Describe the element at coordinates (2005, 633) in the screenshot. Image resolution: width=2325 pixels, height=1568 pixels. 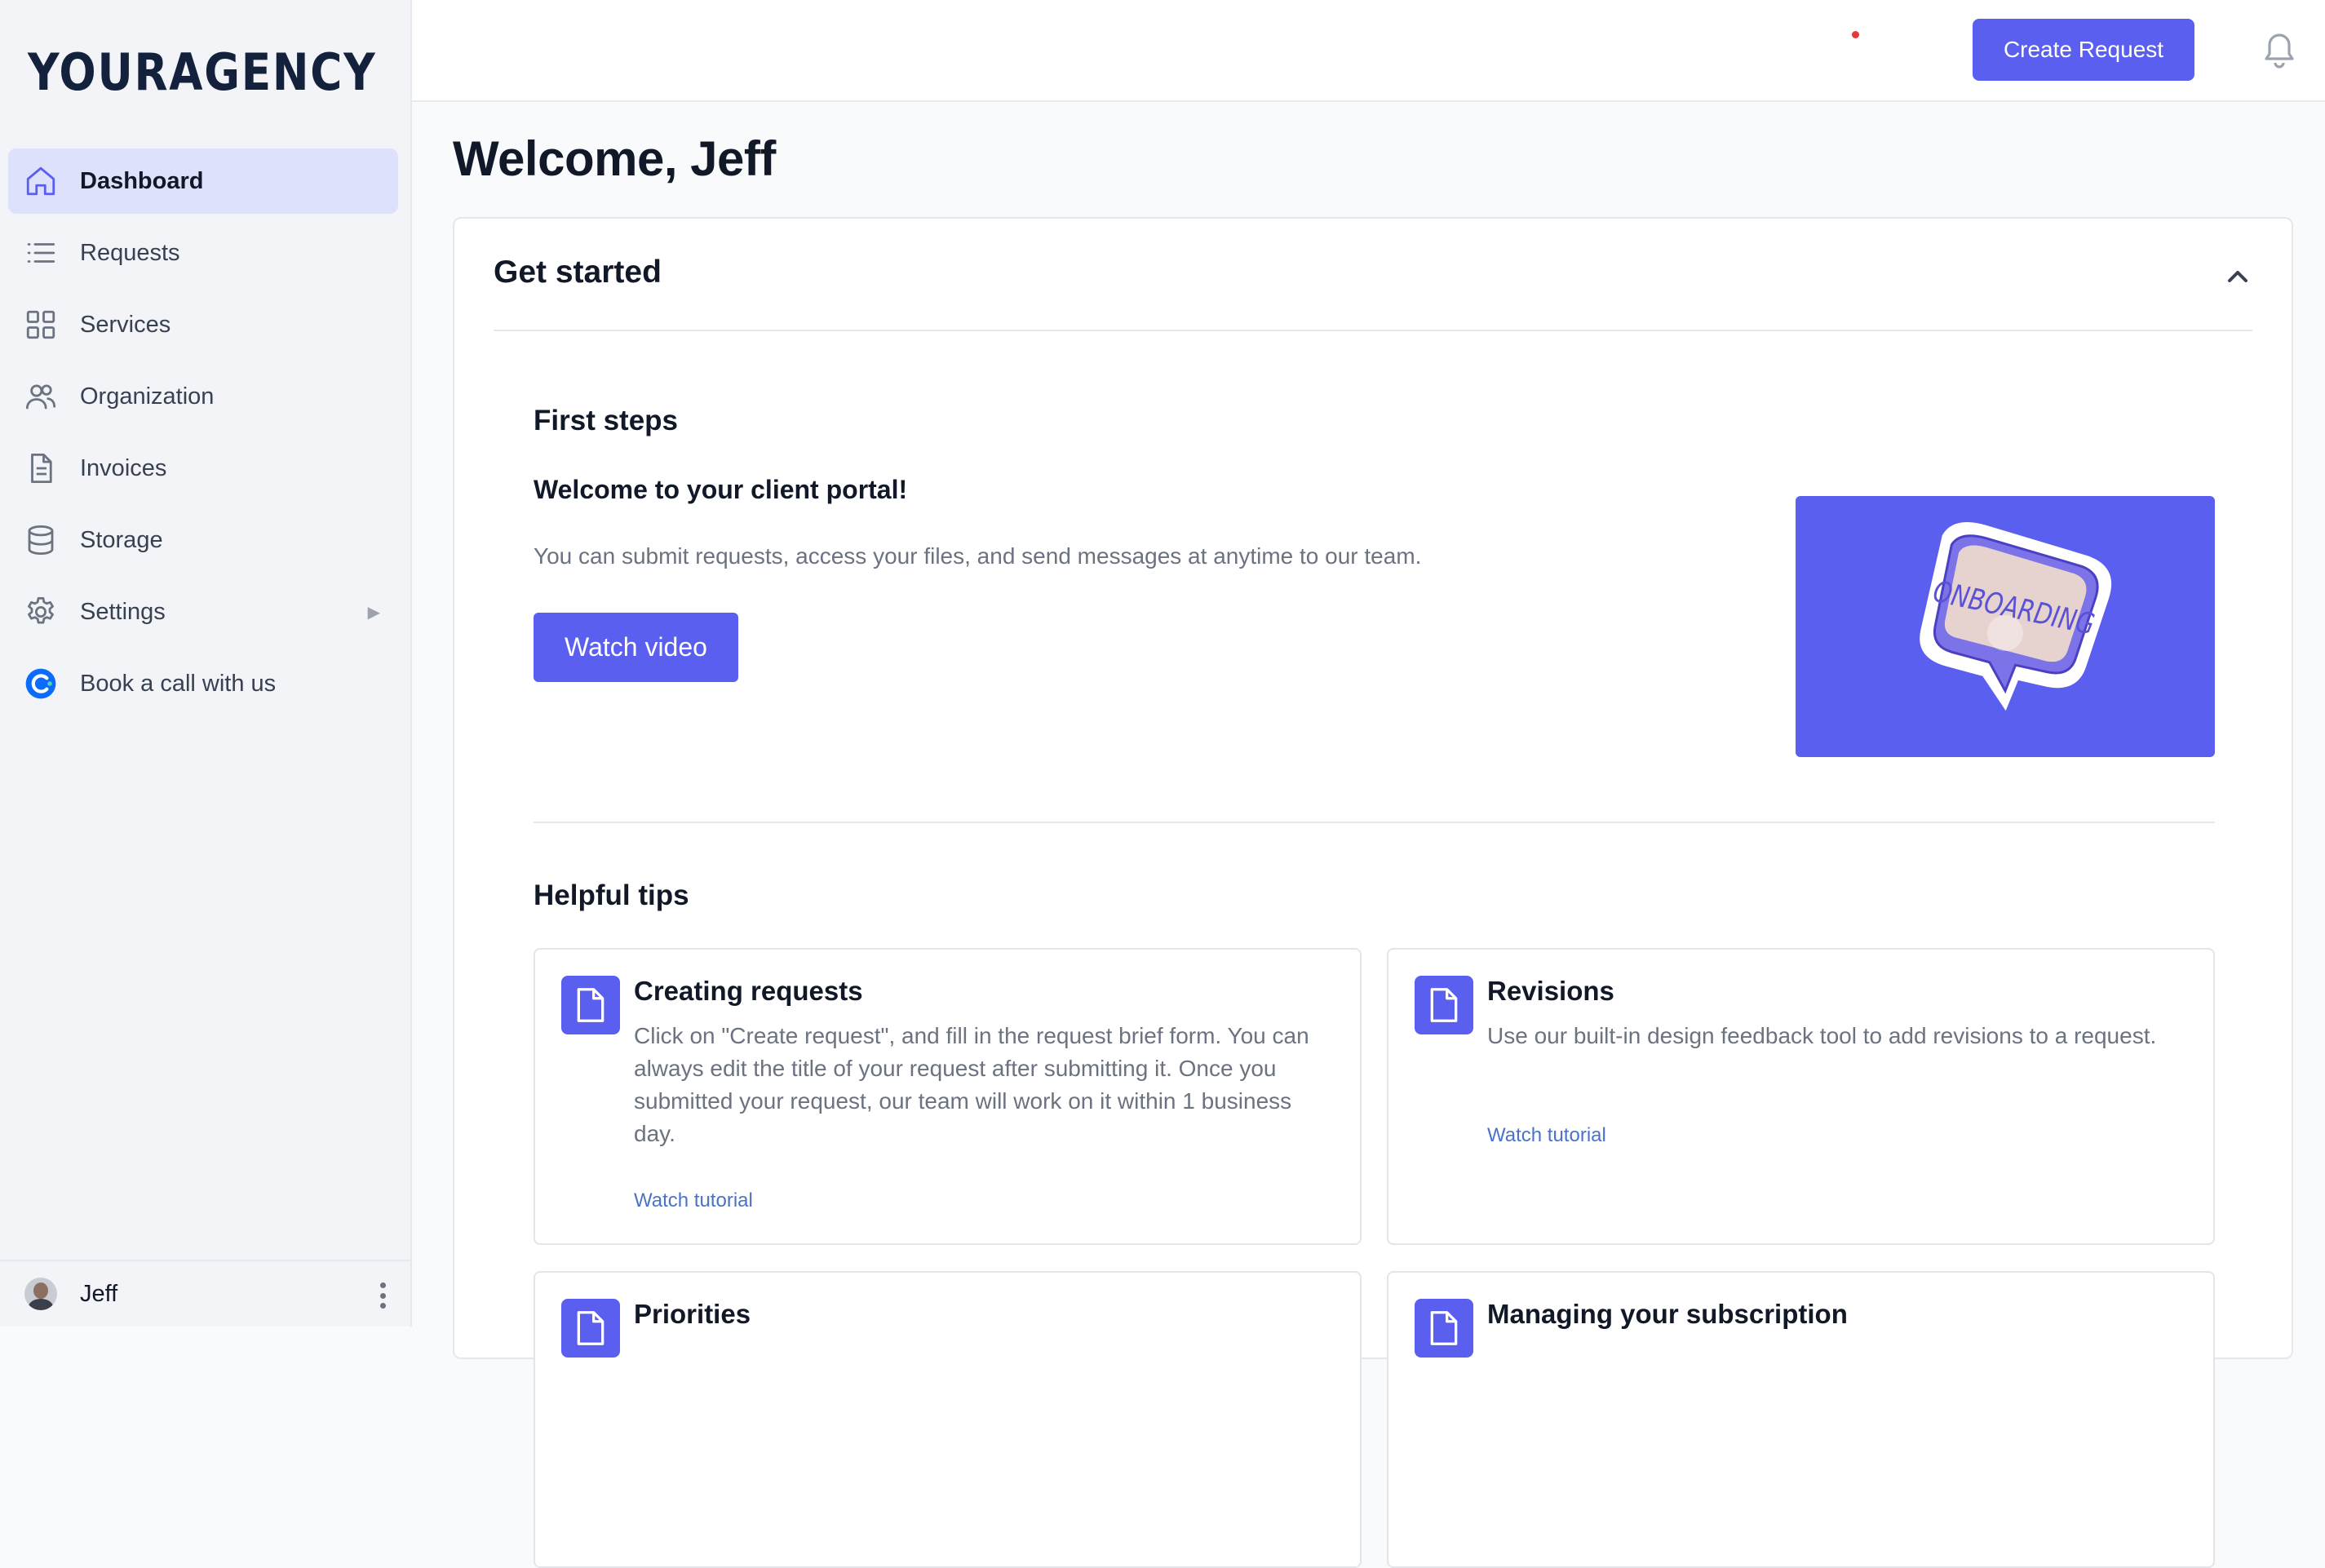
I see `play-icon` at that location.